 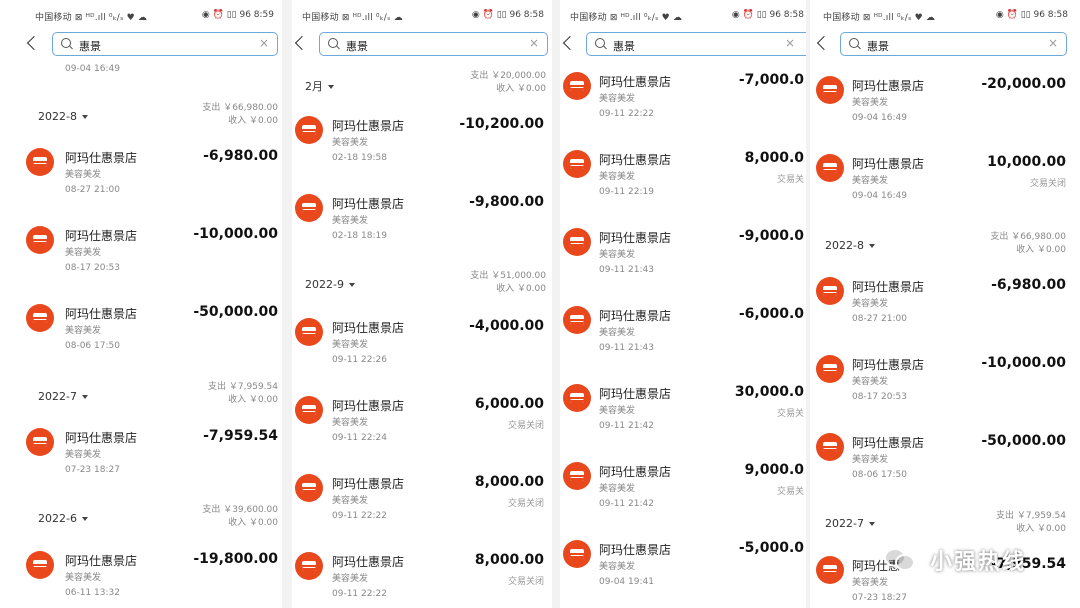 I want to click on amount: -7,959.54, so click(x=240, y=436).